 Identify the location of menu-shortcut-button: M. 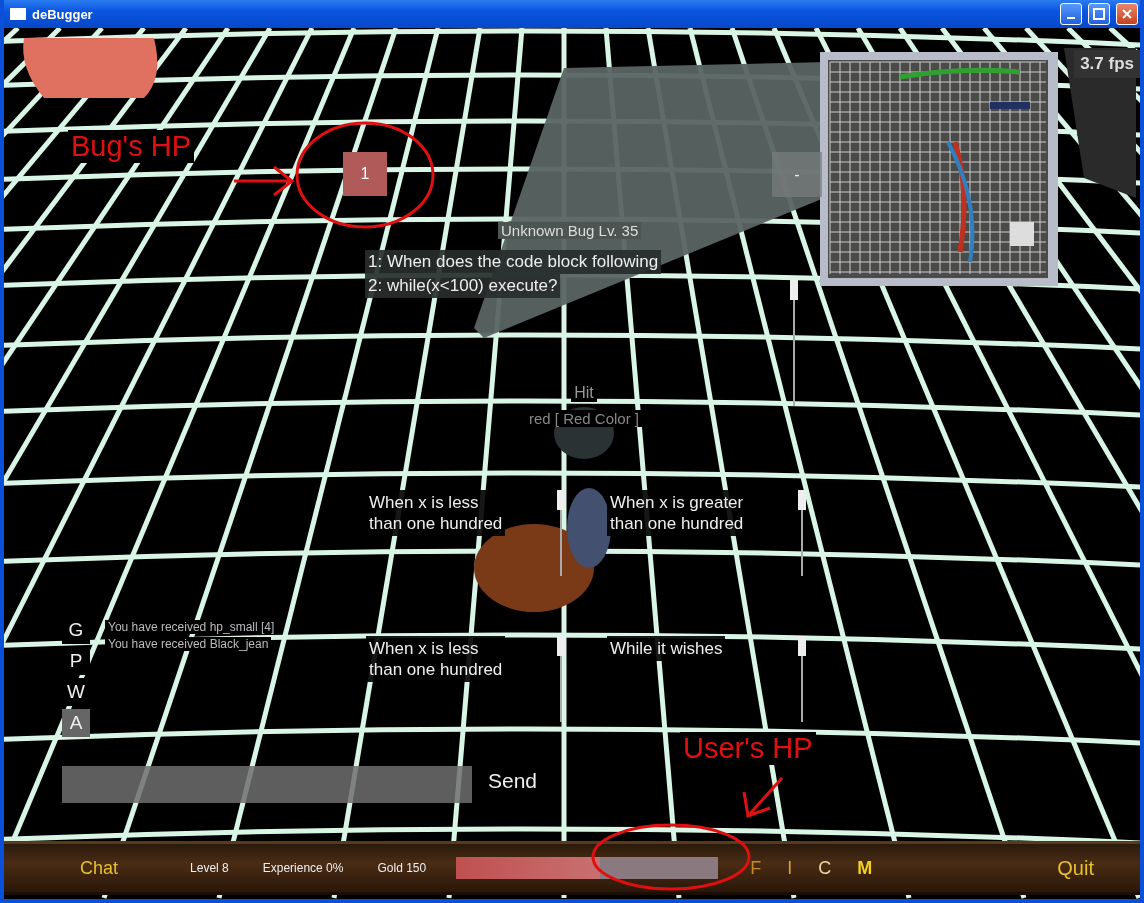
(865, 868).